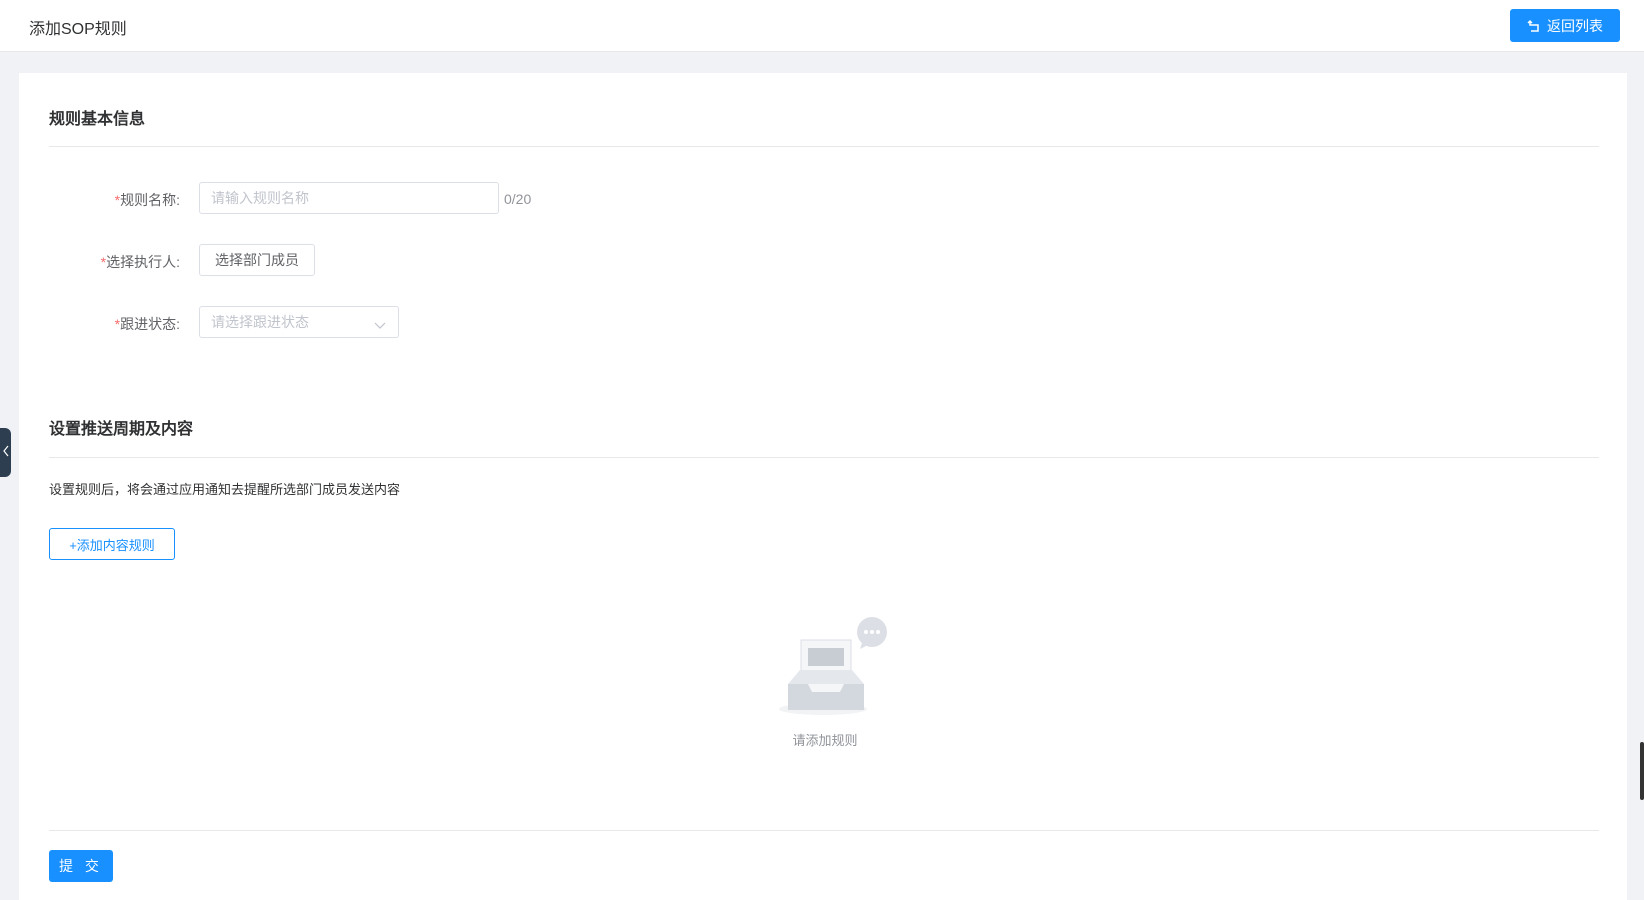 This screenshot has width=1644, height=900. I want to click on executor-label: *选择执行人:, so click(140, 262).